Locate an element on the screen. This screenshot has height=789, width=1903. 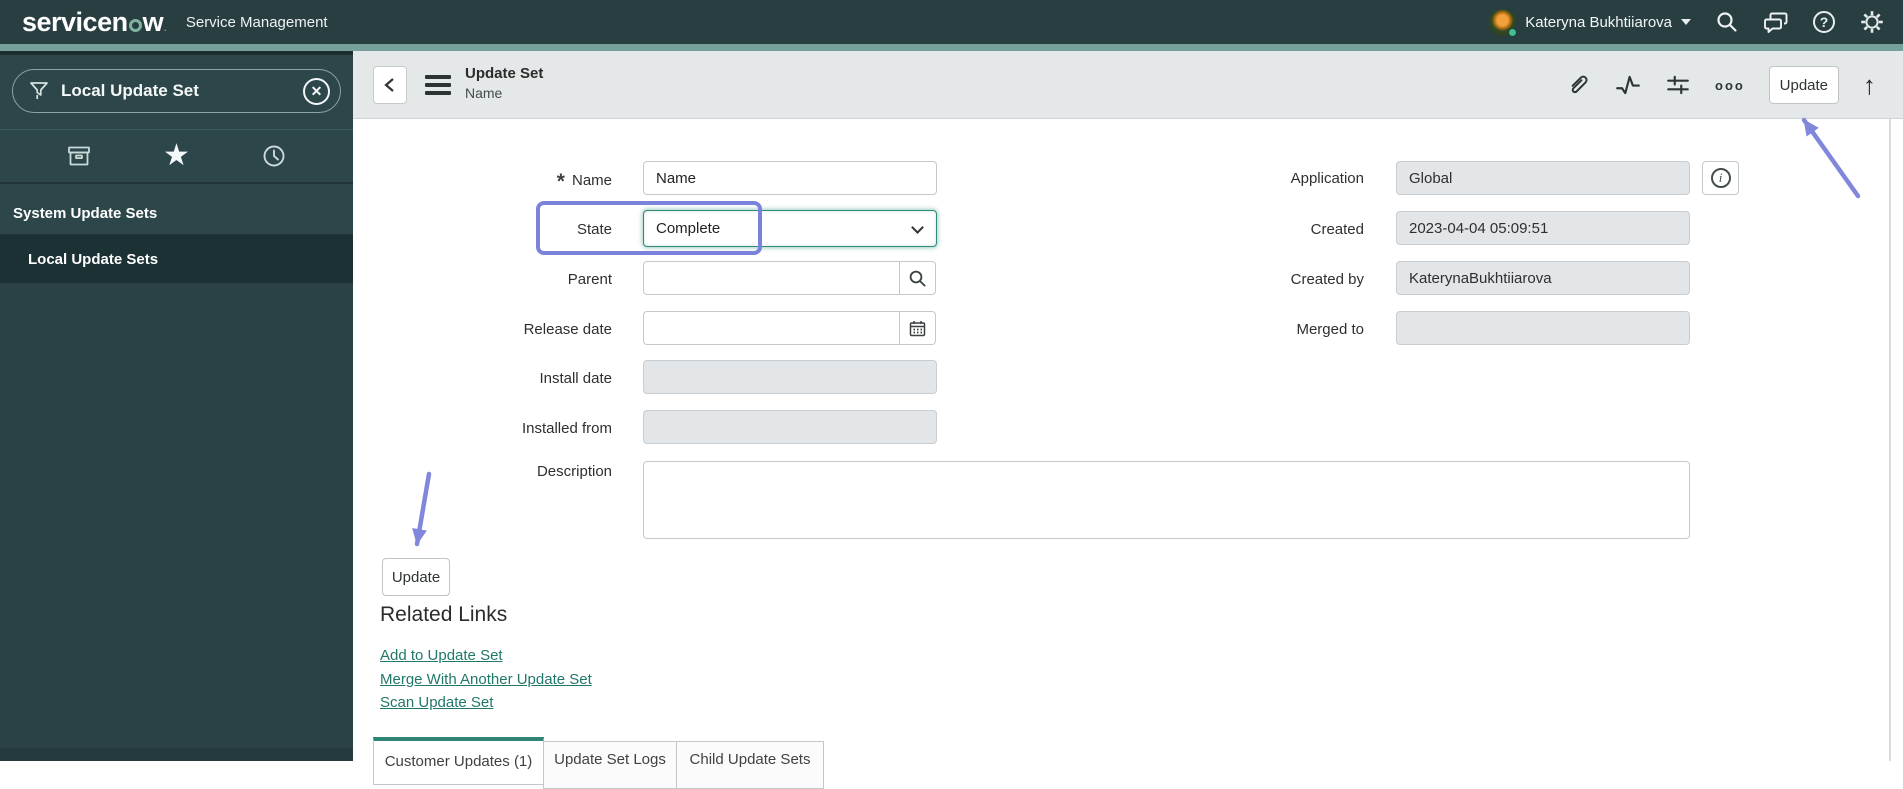
attachment-paperclip-icon is located at coordinates (1578, 85).